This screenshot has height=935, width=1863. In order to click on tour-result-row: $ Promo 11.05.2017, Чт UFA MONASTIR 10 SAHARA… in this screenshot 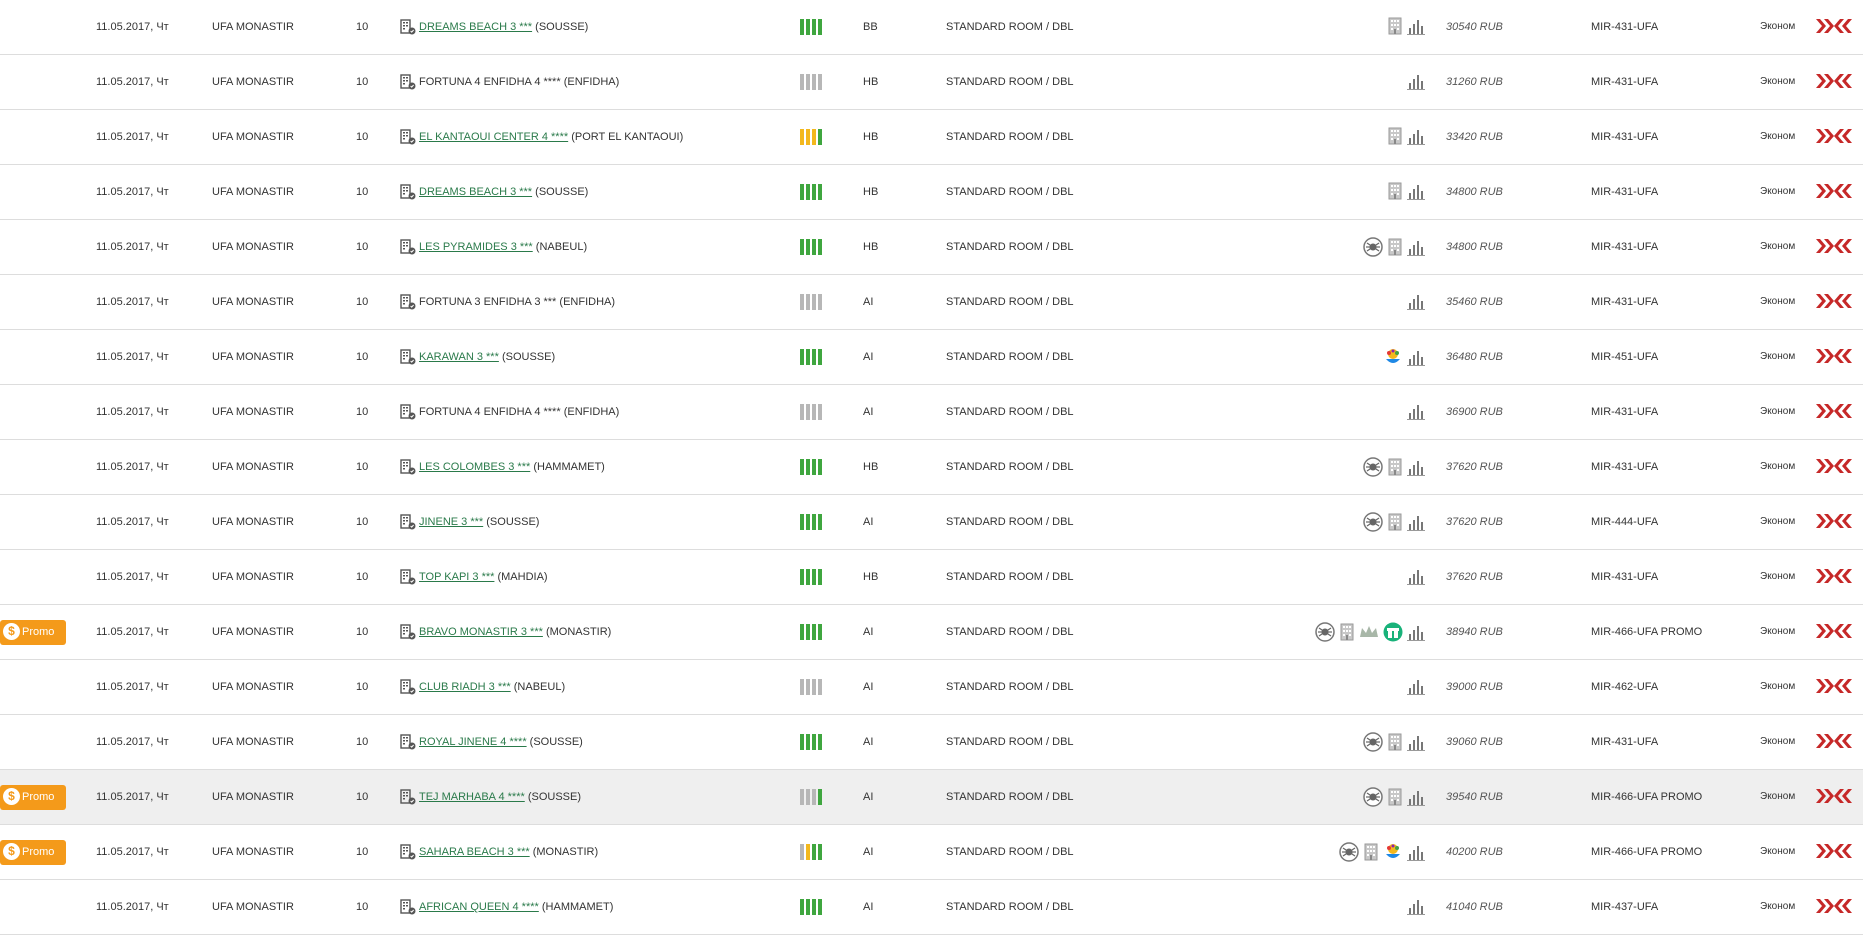, I will do `click(931, 852)`.